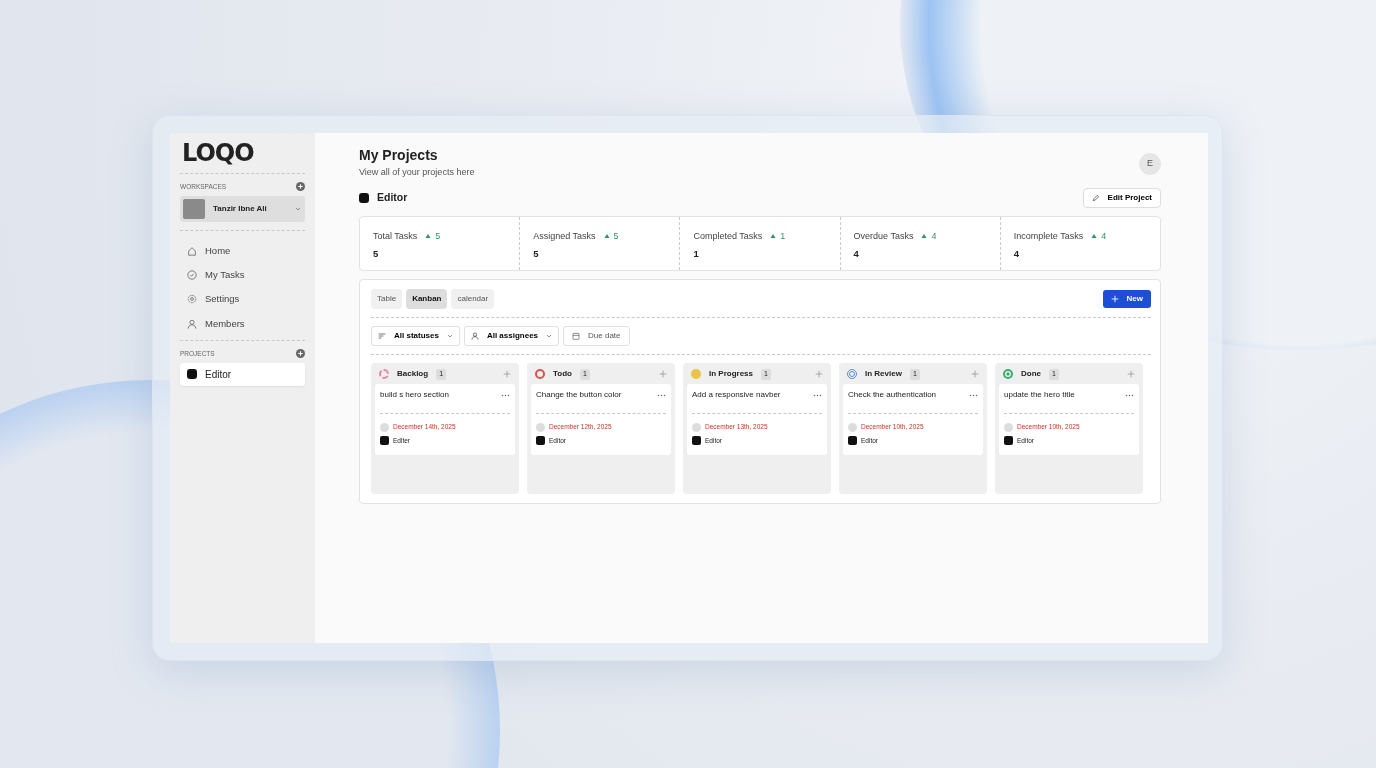 The height and width of the screenshot is (768, 1376). What do you see at coordinates (1031, 374) in the screenshot?
I see `column-title: Done` at bounding box center [1031, 374].